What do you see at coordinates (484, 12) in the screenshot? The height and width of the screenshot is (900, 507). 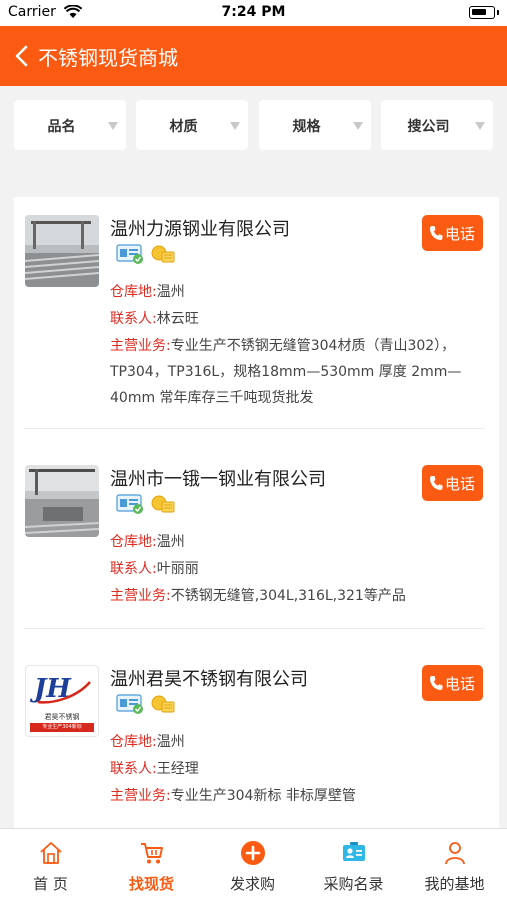 I see `battery-icon` at bounding box center [484, 12].